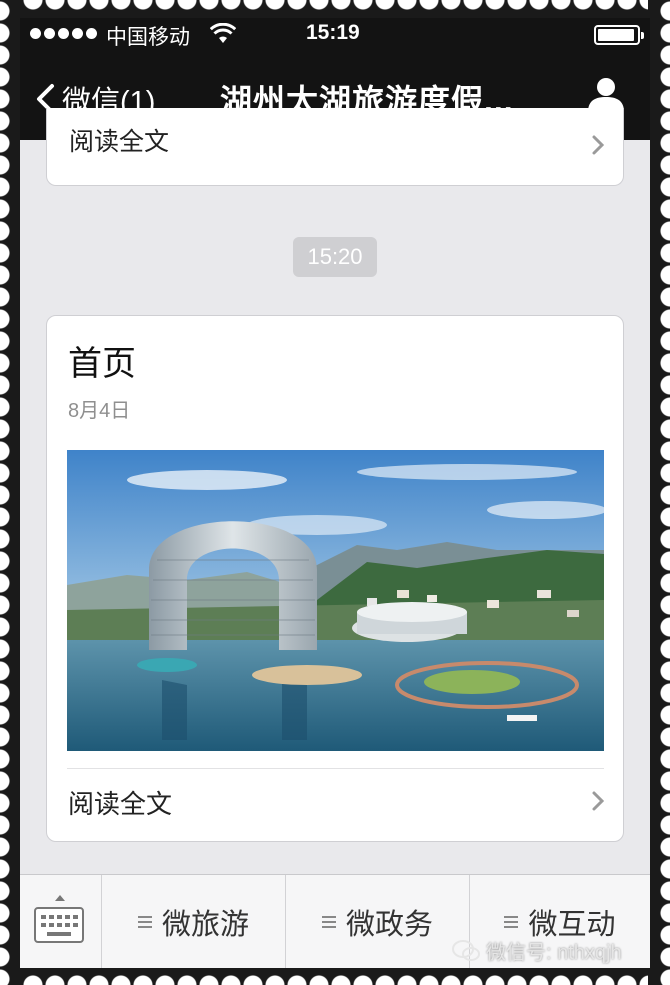  I want to click on menu-item-weizhengwu: 微政务, so click(378, 921).